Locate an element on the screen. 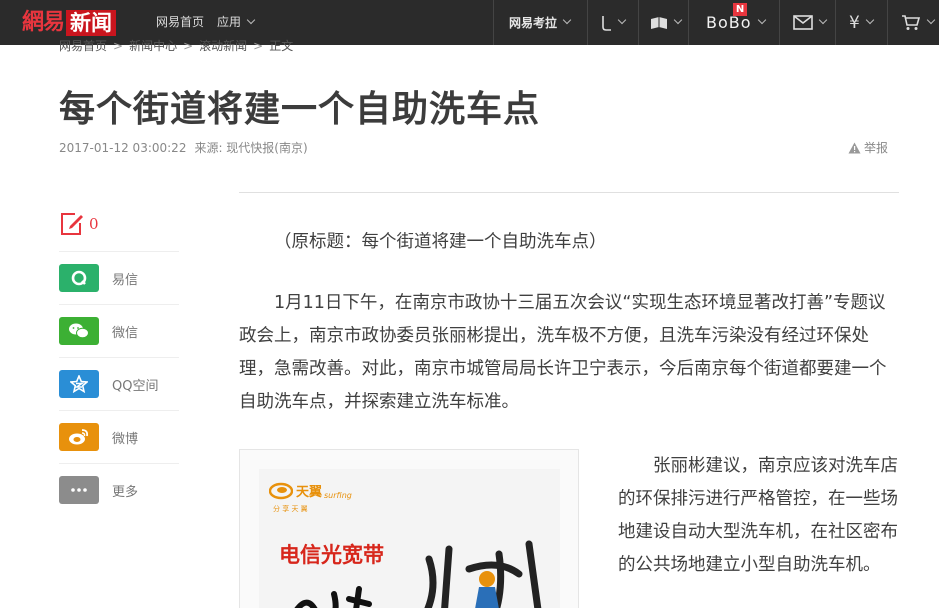 The width and height of the screenshot is (939, 608). kaola-label: 网易考拉 is located at coordinates (533, 23).